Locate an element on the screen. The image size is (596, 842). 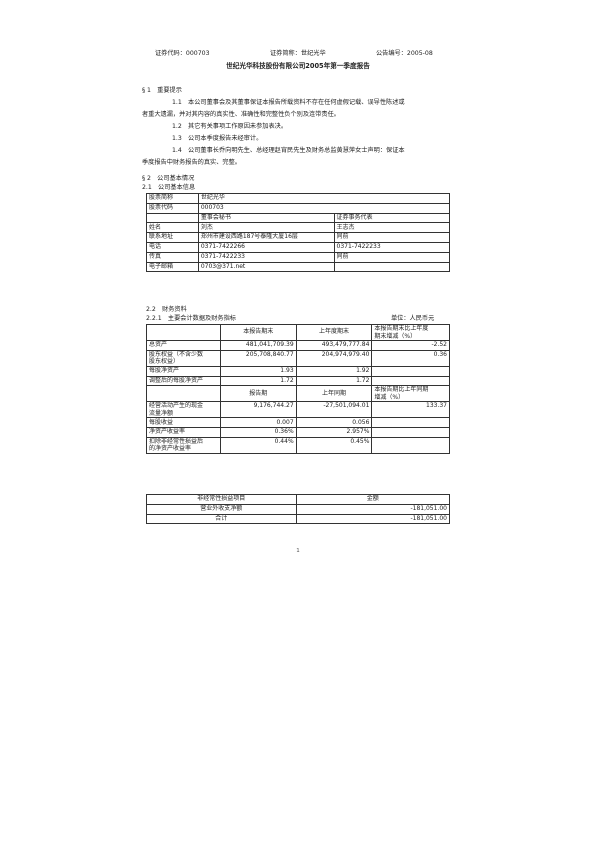
table-row: 调整后的每股净资产 1.72 1.72 is located at coordinates (298, 381).